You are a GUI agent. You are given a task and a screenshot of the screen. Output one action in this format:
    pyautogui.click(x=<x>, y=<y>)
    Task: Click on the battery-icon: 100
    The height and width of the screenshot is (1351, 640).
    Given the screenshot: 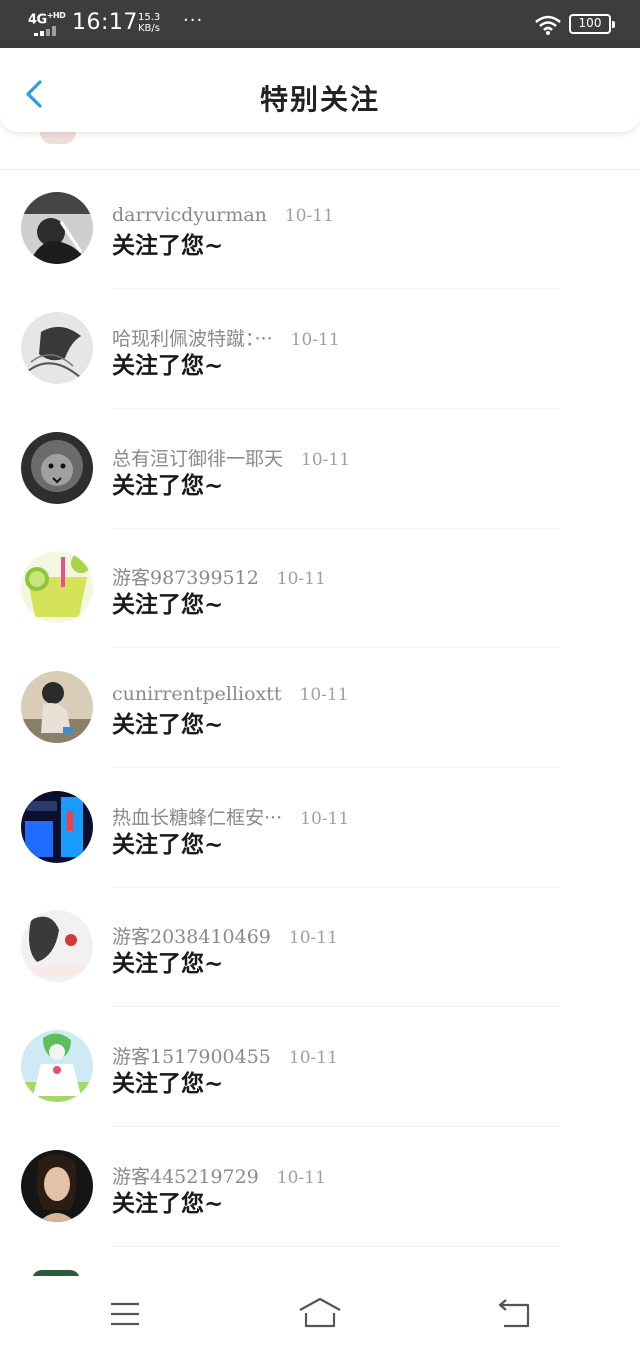 What is the action you would take?
    pyautogui.click(x=592, y=24)
    